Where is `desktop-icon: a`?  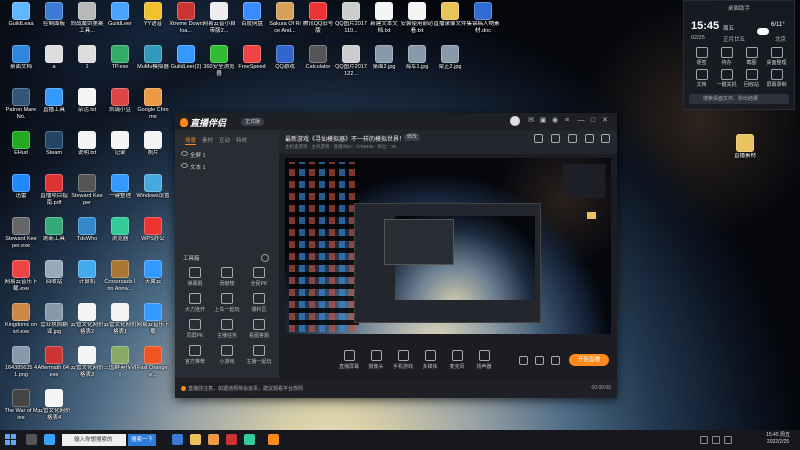
desktop-icon: a is located at coordinates (54, 66).